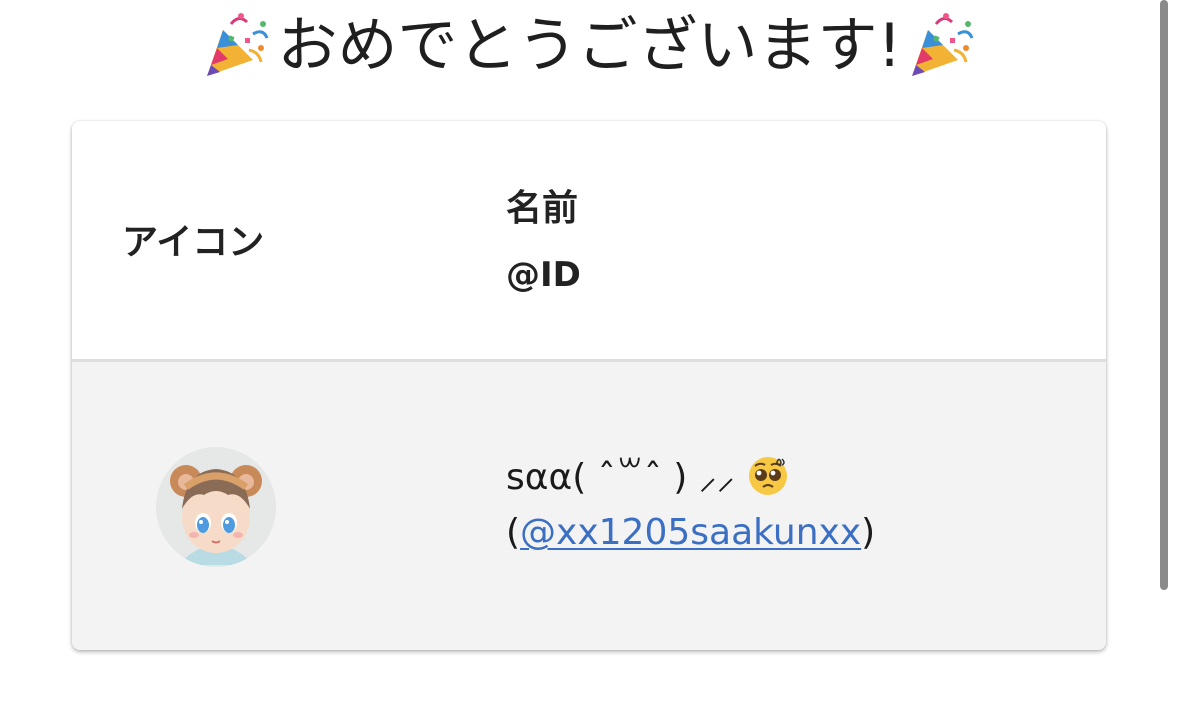 This screenshot has height=709, width=1179. Describe the element at coordinates (542, 208) in the screenshot. I see `column-header-name: 名前` at that location.